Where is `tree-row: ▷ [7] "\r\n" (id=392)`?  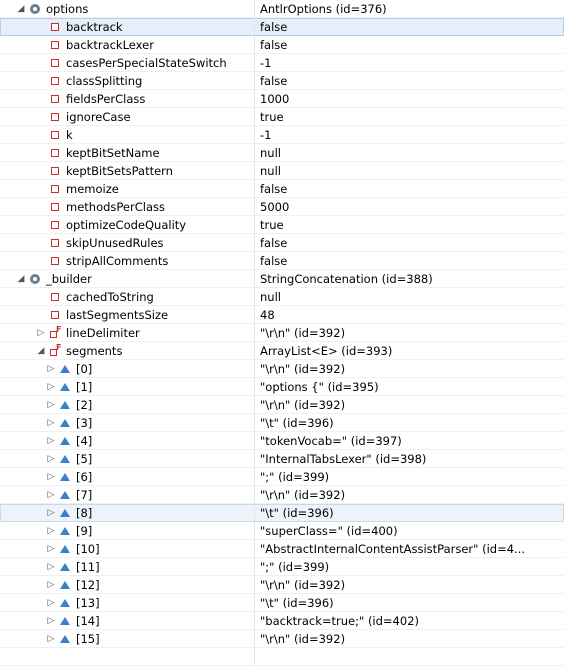 tree-row: ▷ [7] "\r\n" (id=392) is located at coordinates (282, 495).